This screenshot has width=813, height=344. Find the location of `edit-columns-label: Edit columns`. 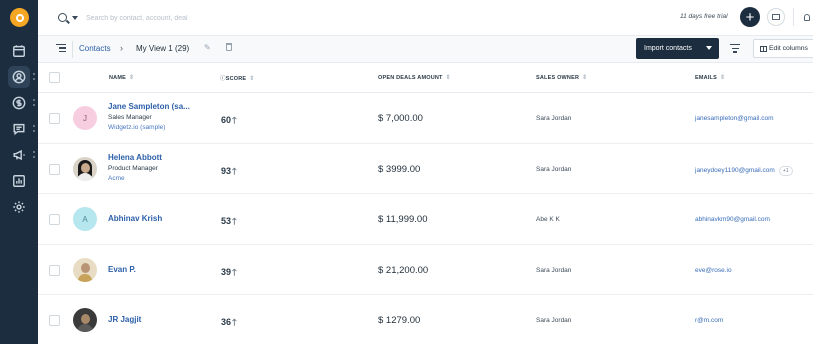

edit-columns-label: Edit columns is located at coordinates (788, 48).